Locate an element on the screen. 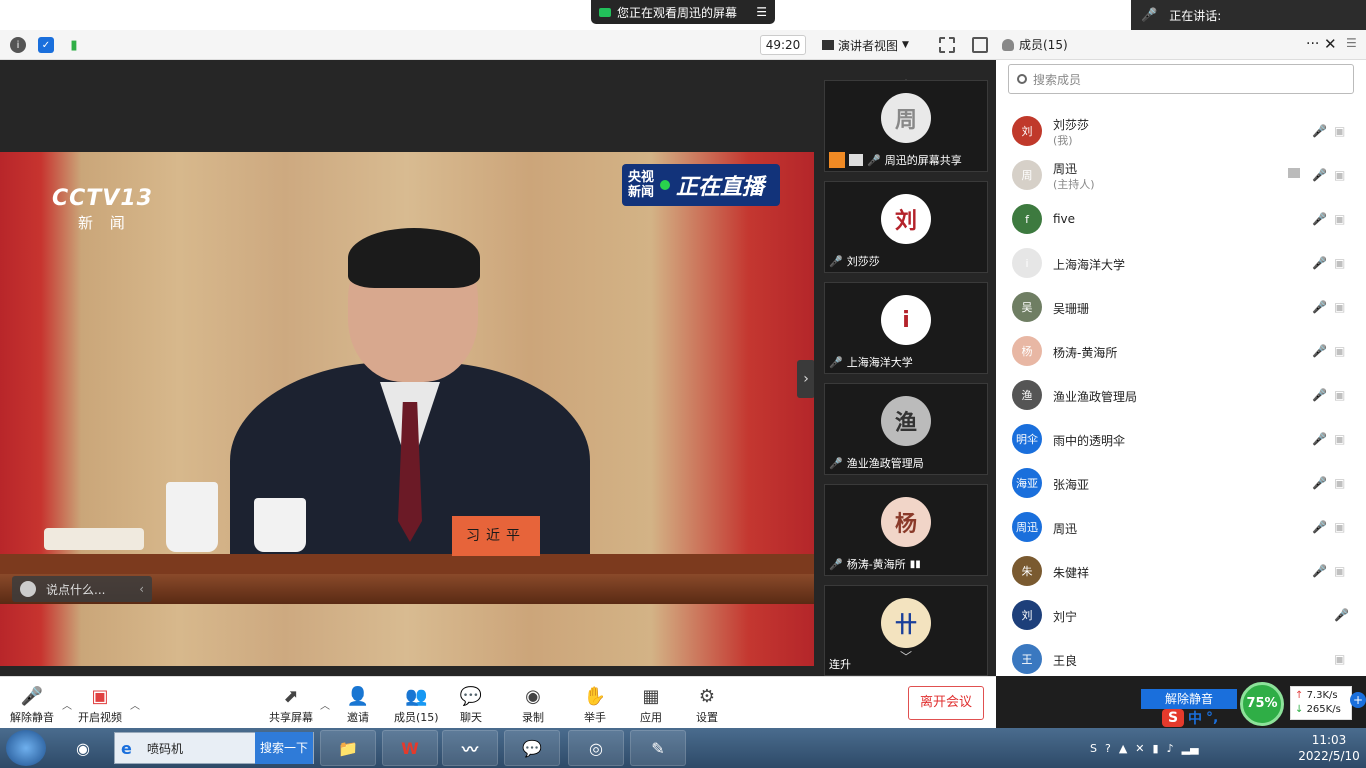 The height and width of the screenshot is (768, 1366). close-icon: ✕ is located at coordinates (1330, 44).